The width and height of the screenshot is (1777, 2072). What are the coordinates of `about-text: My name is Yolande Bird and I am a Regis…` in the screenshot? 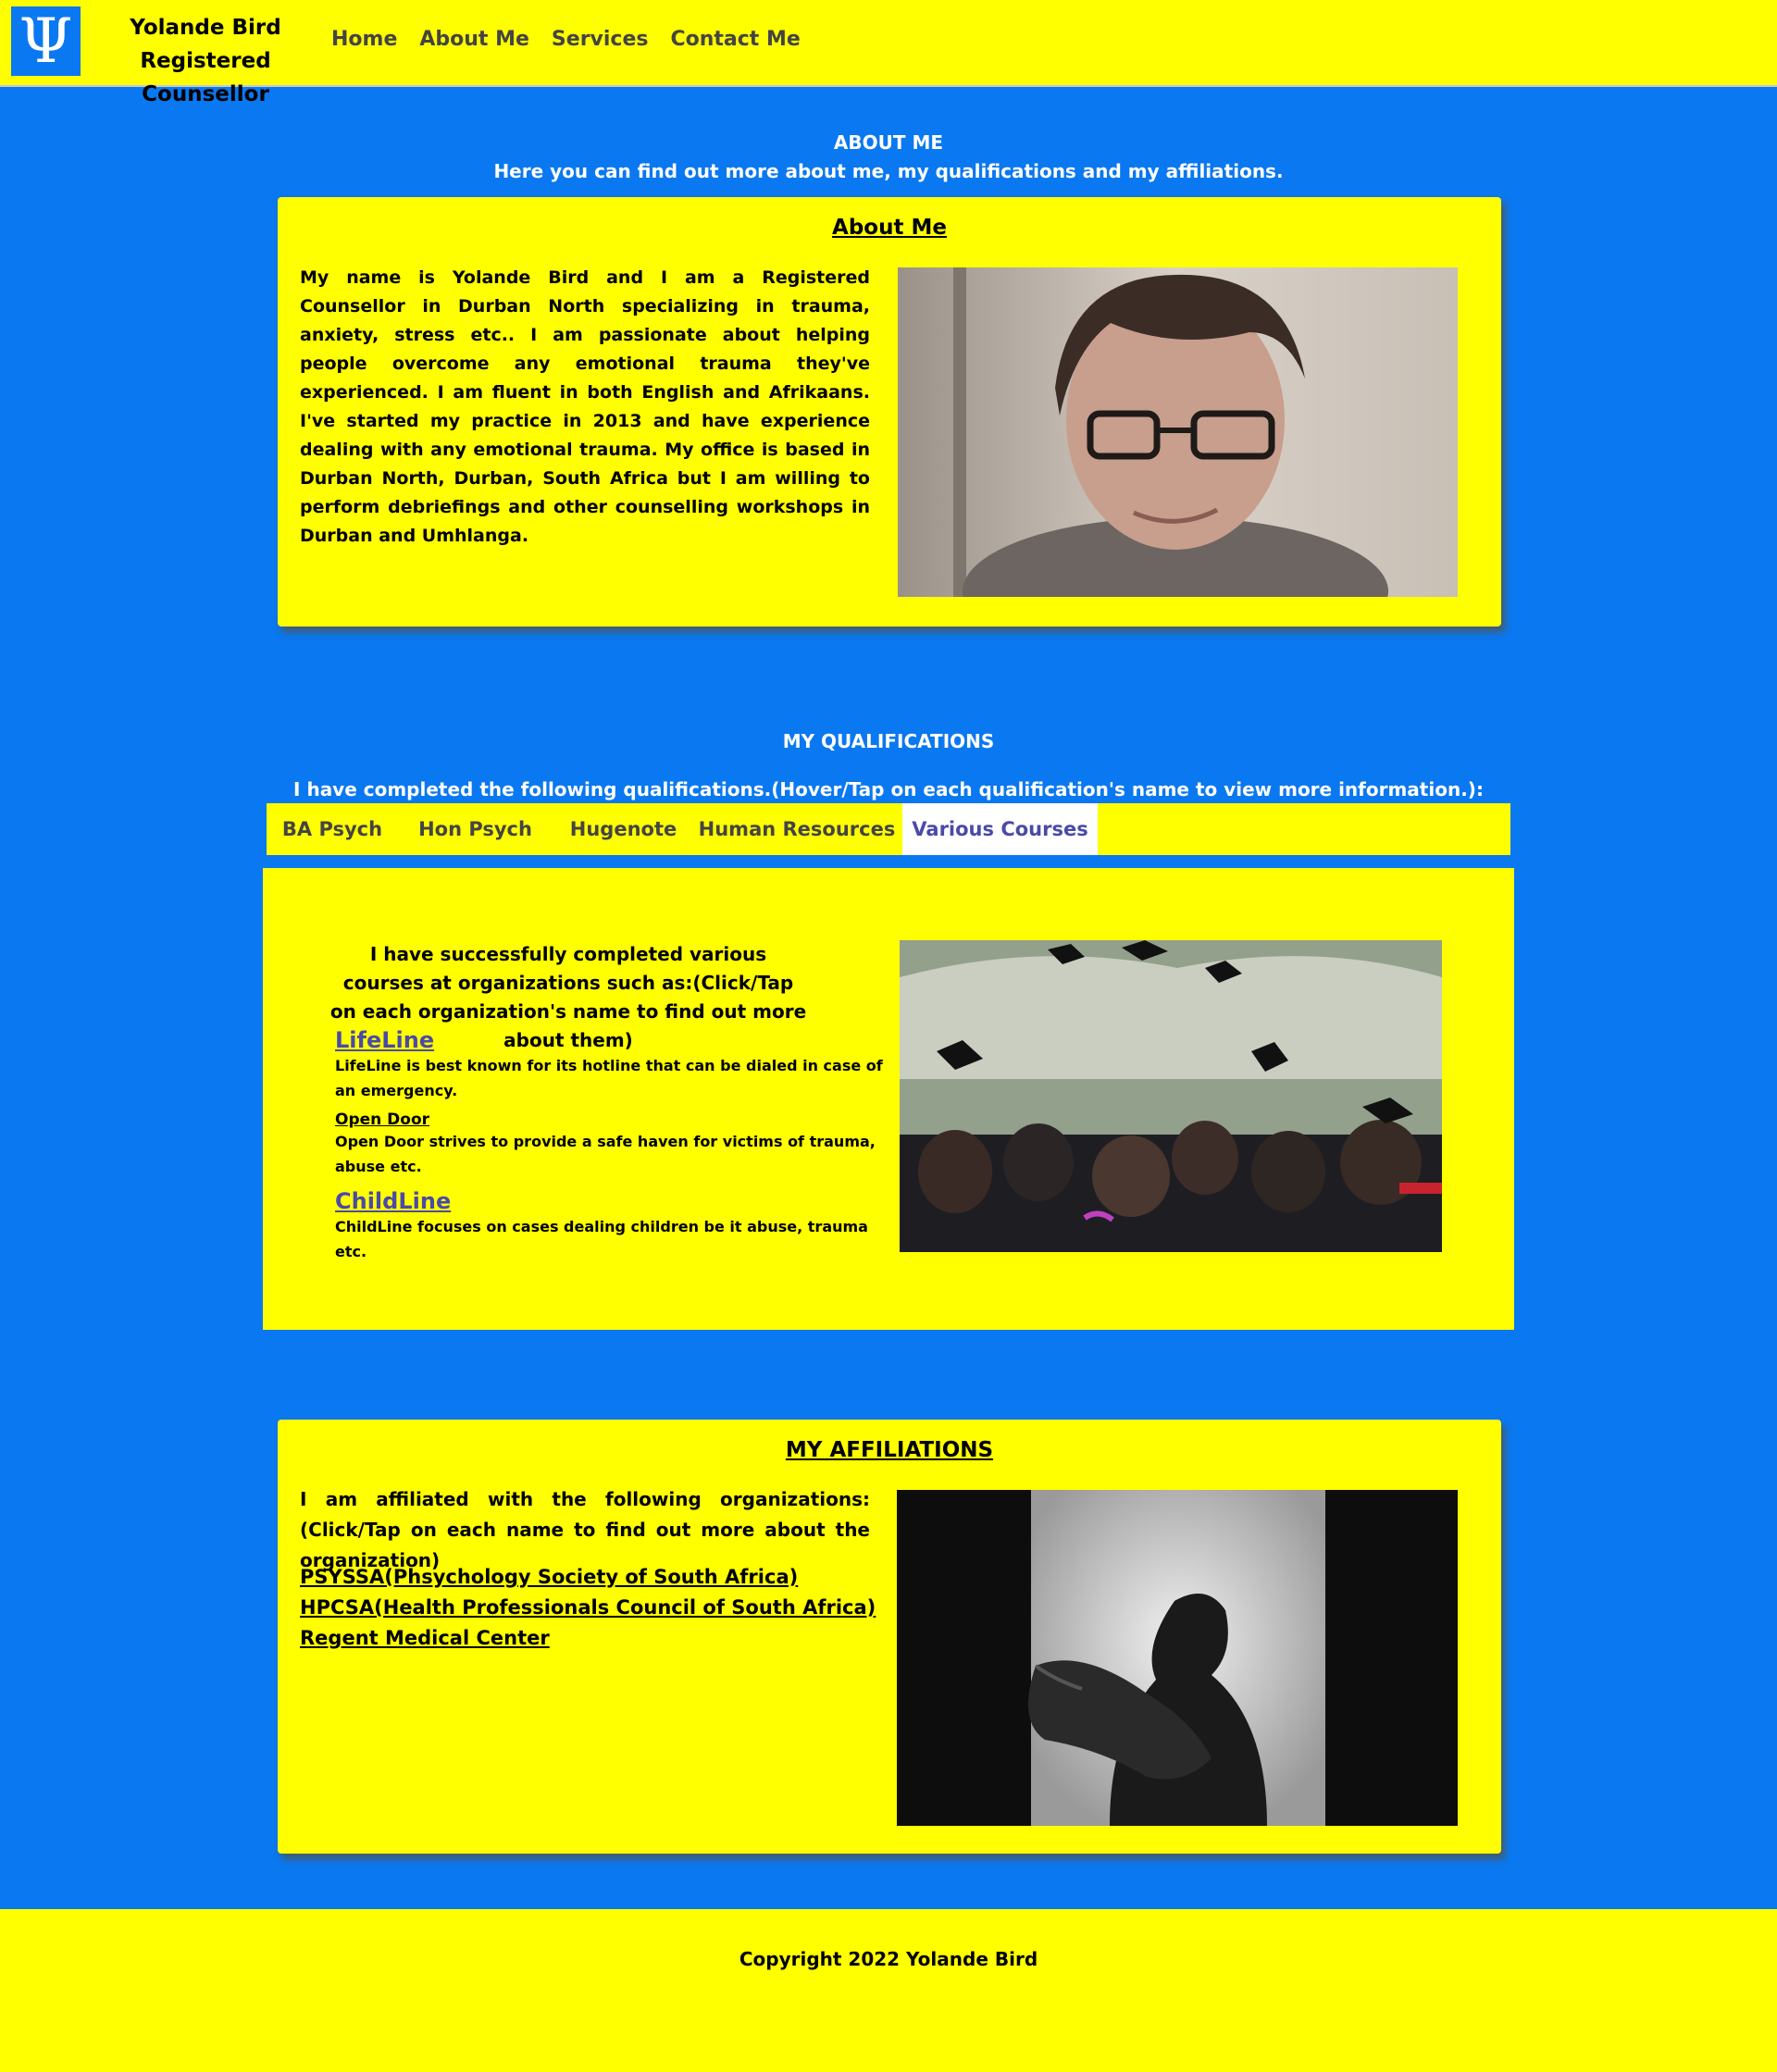 It's located at (585, 406).